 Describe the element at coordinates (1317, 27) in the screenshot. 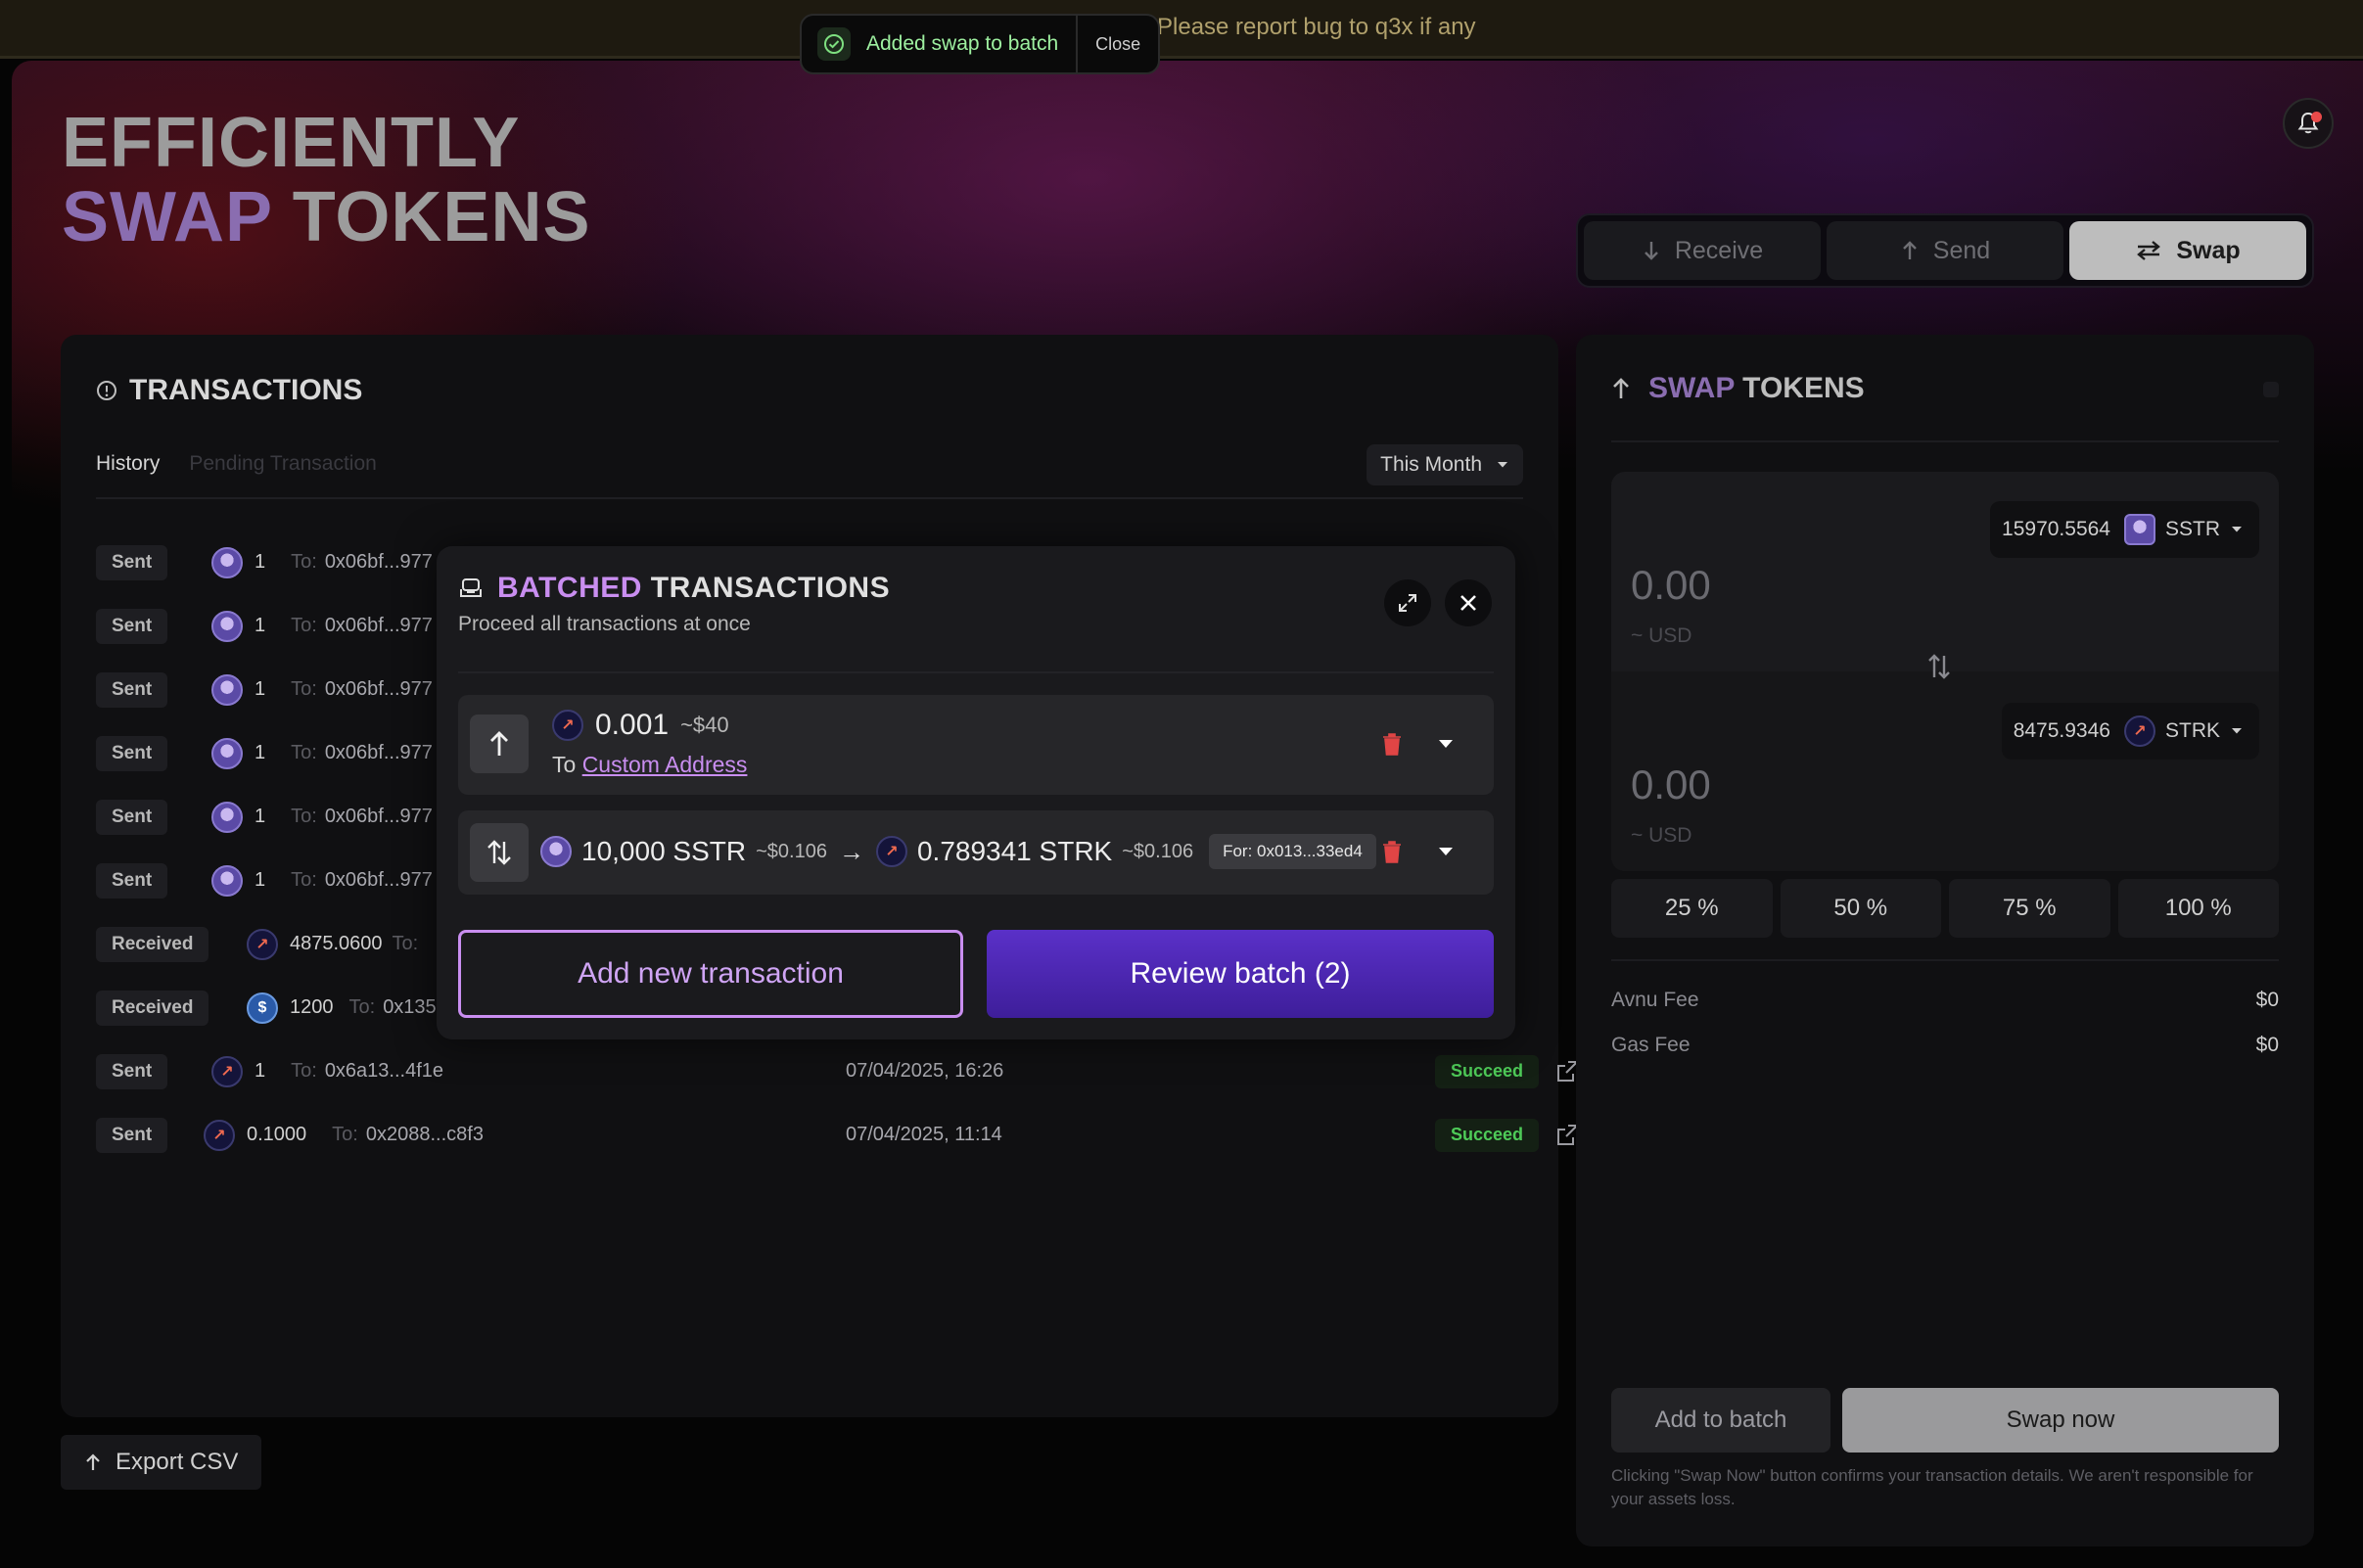

I see `bug-report-text: Please report bug to q3x if any` at that location.